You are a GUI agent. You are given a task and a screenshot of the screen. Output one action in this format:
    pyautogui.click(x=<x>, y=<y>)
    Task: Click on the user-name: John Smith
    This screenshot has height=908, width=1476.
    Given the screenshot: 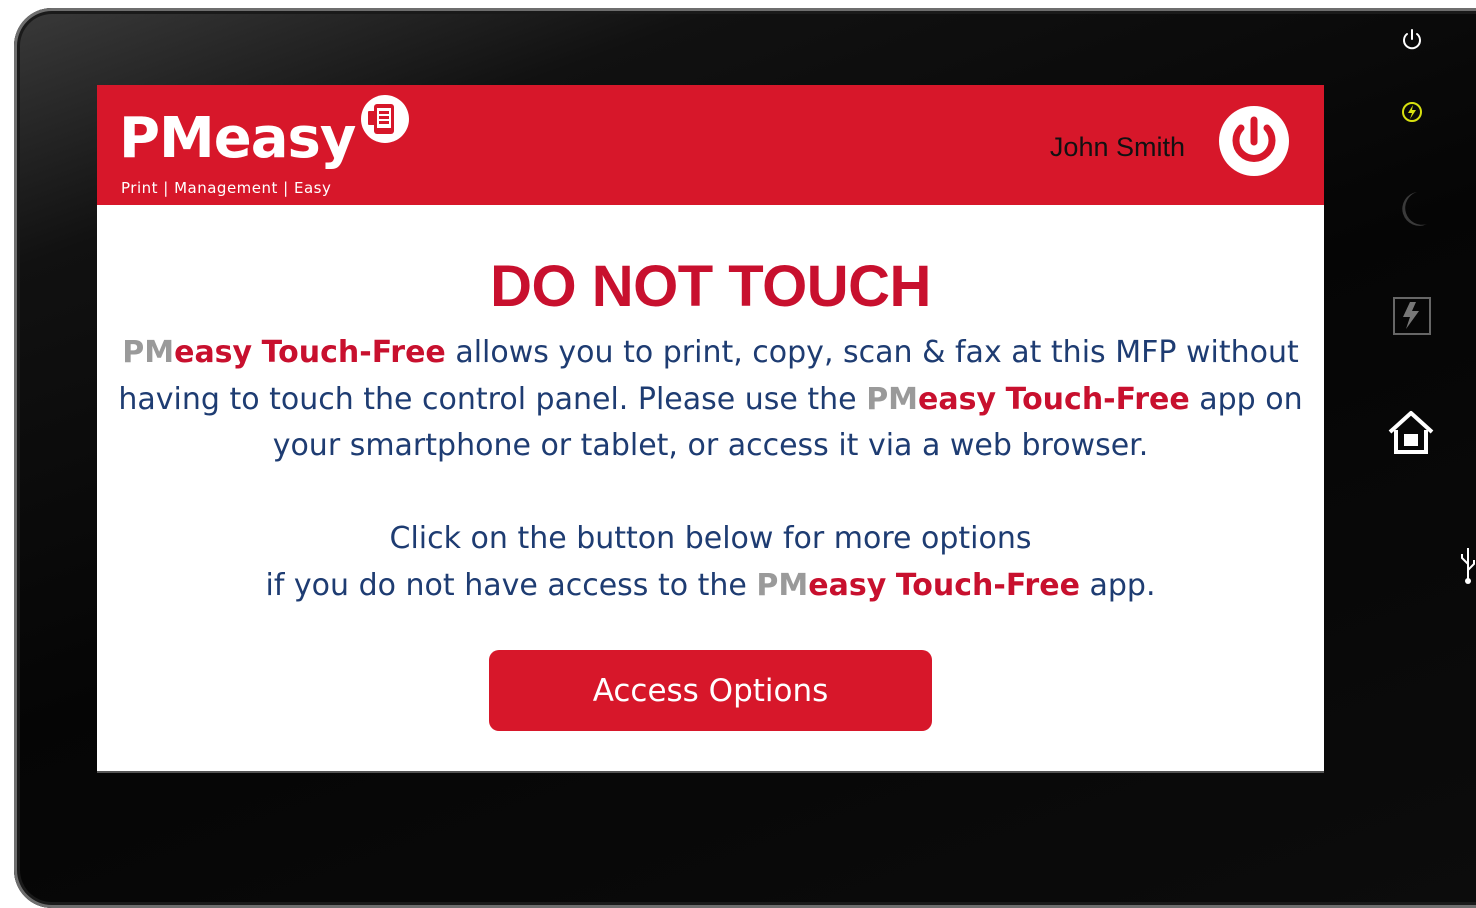 What is the action you would take?
    pyautogui.click(x=1117, y=147)
    